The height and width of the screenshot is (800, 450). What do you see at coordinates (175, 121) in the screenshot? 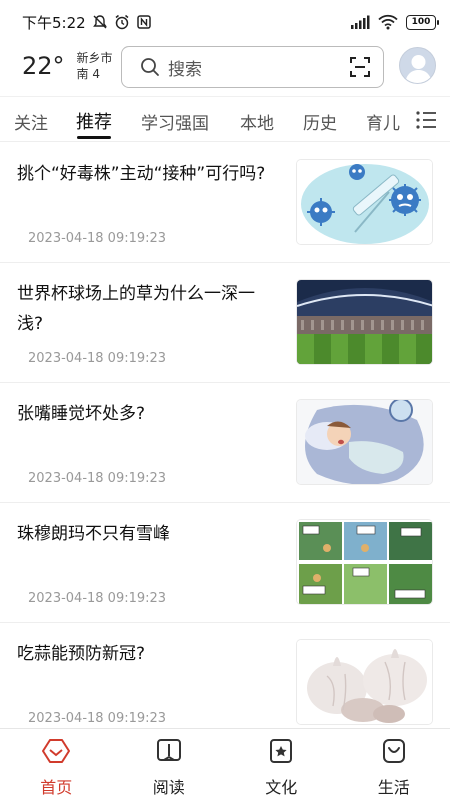
I see `tab-xuexi-qiangguo: 学习强国` at bounding box center [175, 121].